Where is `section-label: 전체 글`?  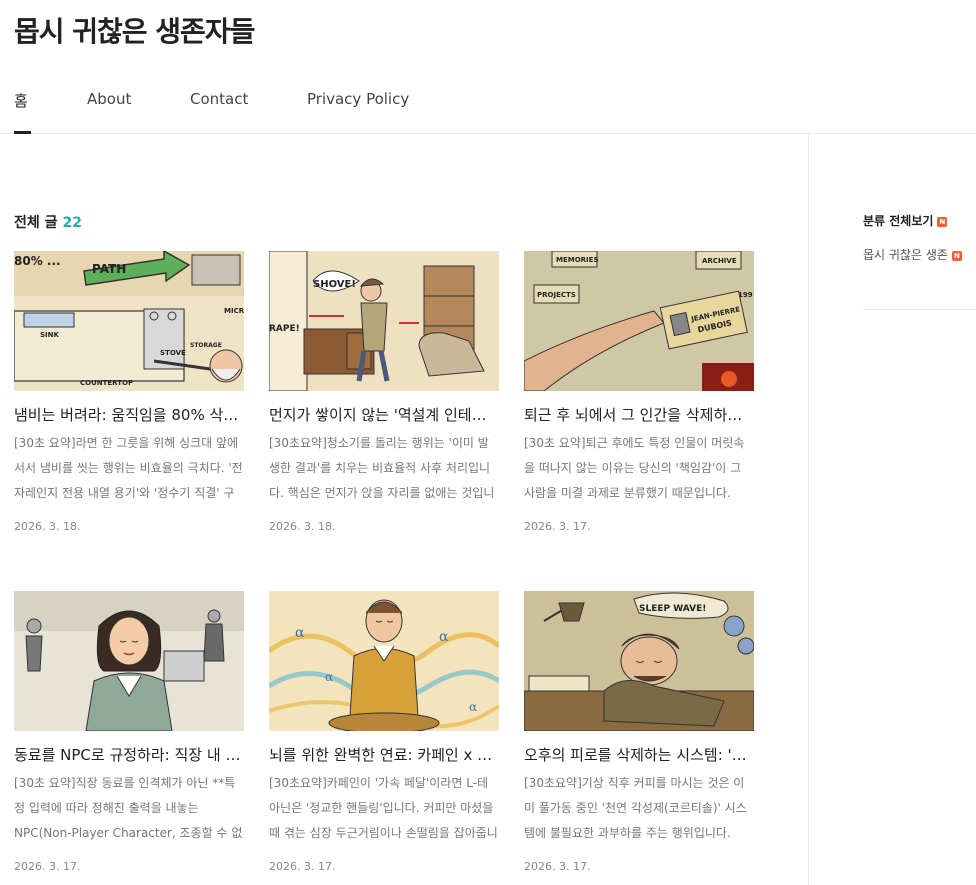
section-label: 전체 글 is located at coordinates (36, 223).